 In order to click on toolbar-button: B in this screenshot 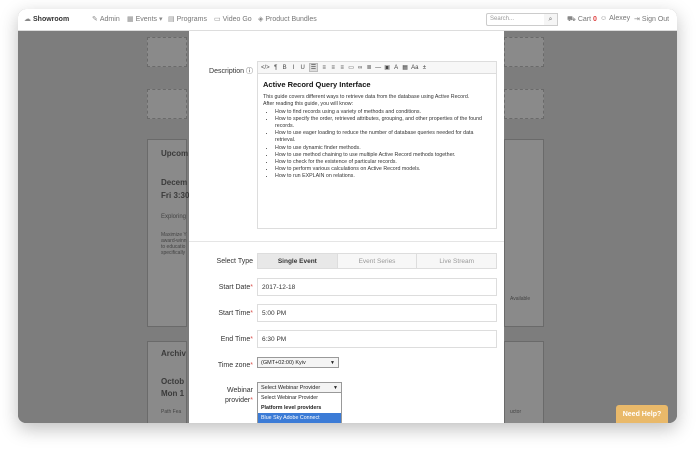, I will do `click(285, 68)`.